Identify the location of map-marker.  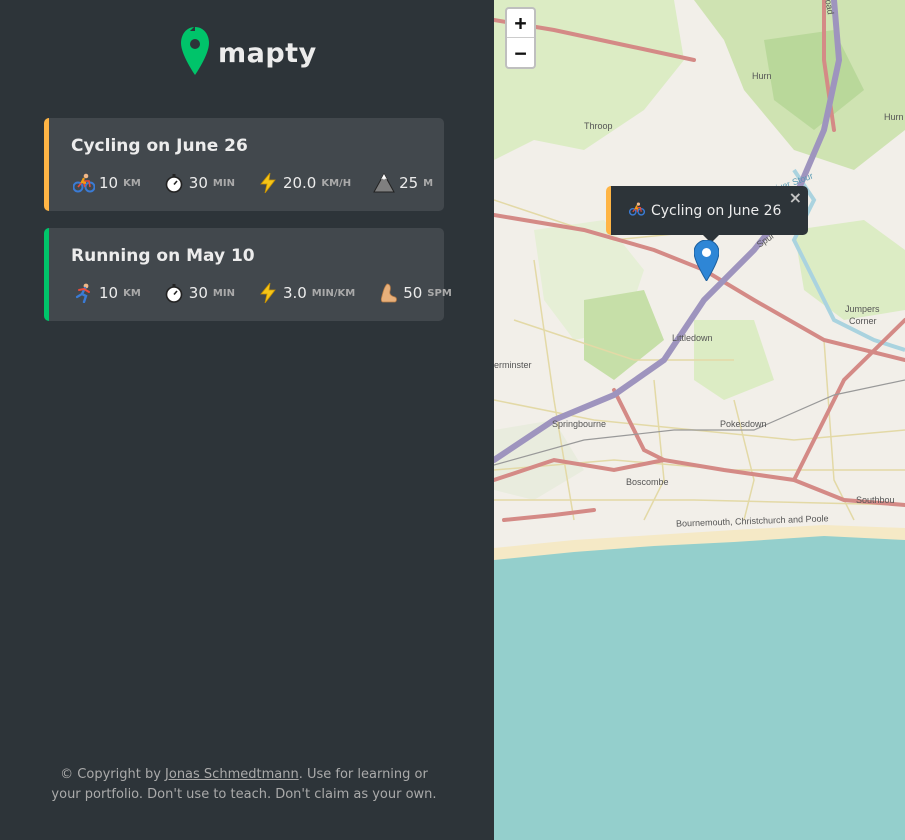
(706, 262).